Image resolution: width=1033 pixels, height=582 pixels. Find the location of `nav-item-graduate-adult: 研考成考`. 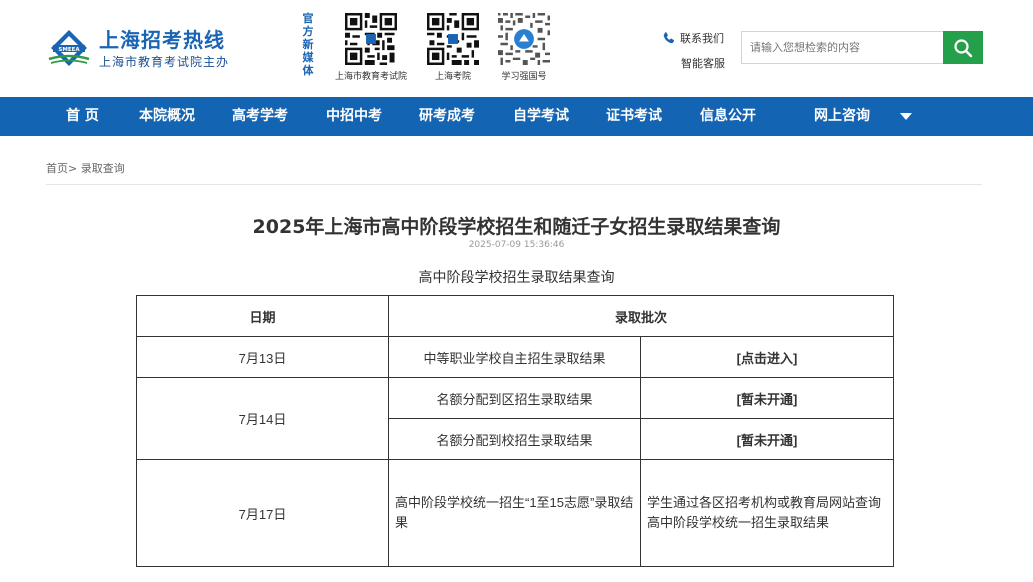

nav-item-graduate-adult: 研考成考 is located at coordinates (447, 116).